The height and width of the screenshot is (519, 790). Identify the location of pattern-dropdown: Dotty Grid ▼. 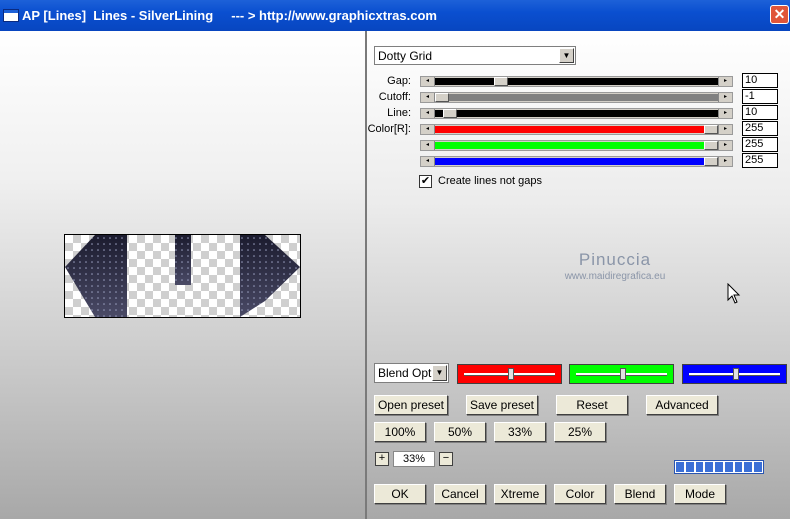
(475, 55).